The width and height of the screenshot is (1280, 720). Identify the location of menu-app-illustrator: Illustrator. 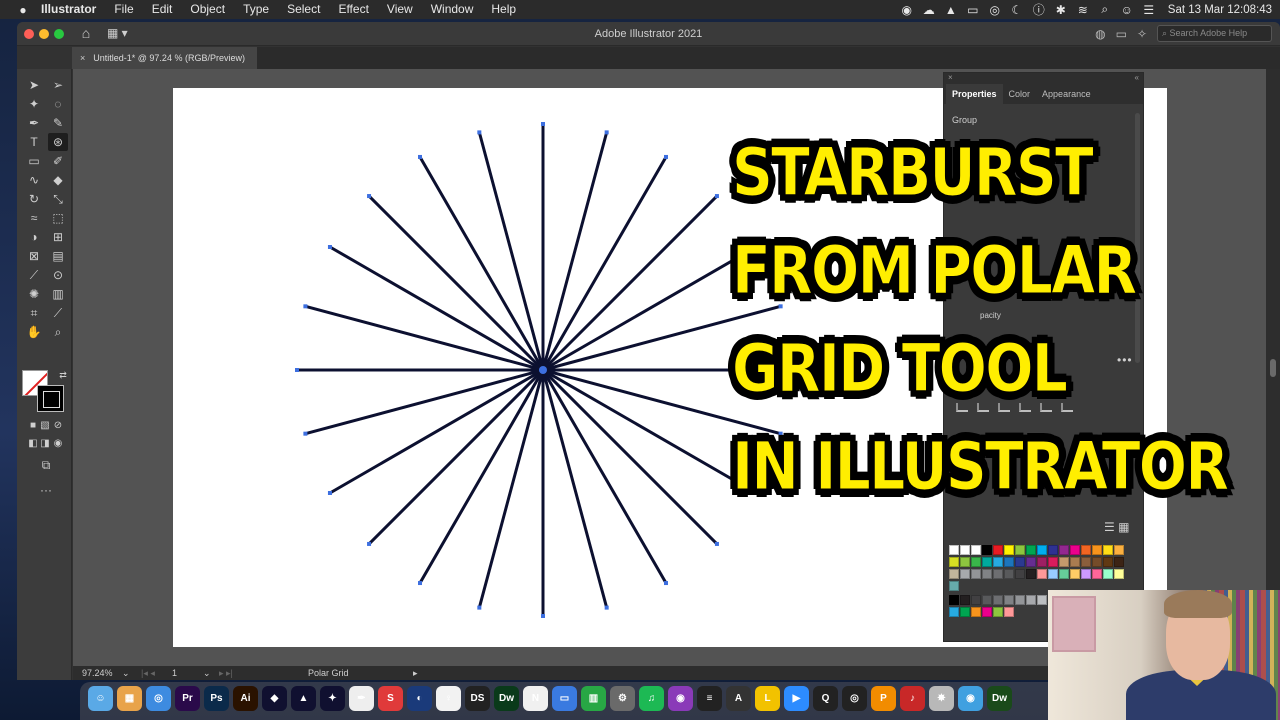
(68, 9).